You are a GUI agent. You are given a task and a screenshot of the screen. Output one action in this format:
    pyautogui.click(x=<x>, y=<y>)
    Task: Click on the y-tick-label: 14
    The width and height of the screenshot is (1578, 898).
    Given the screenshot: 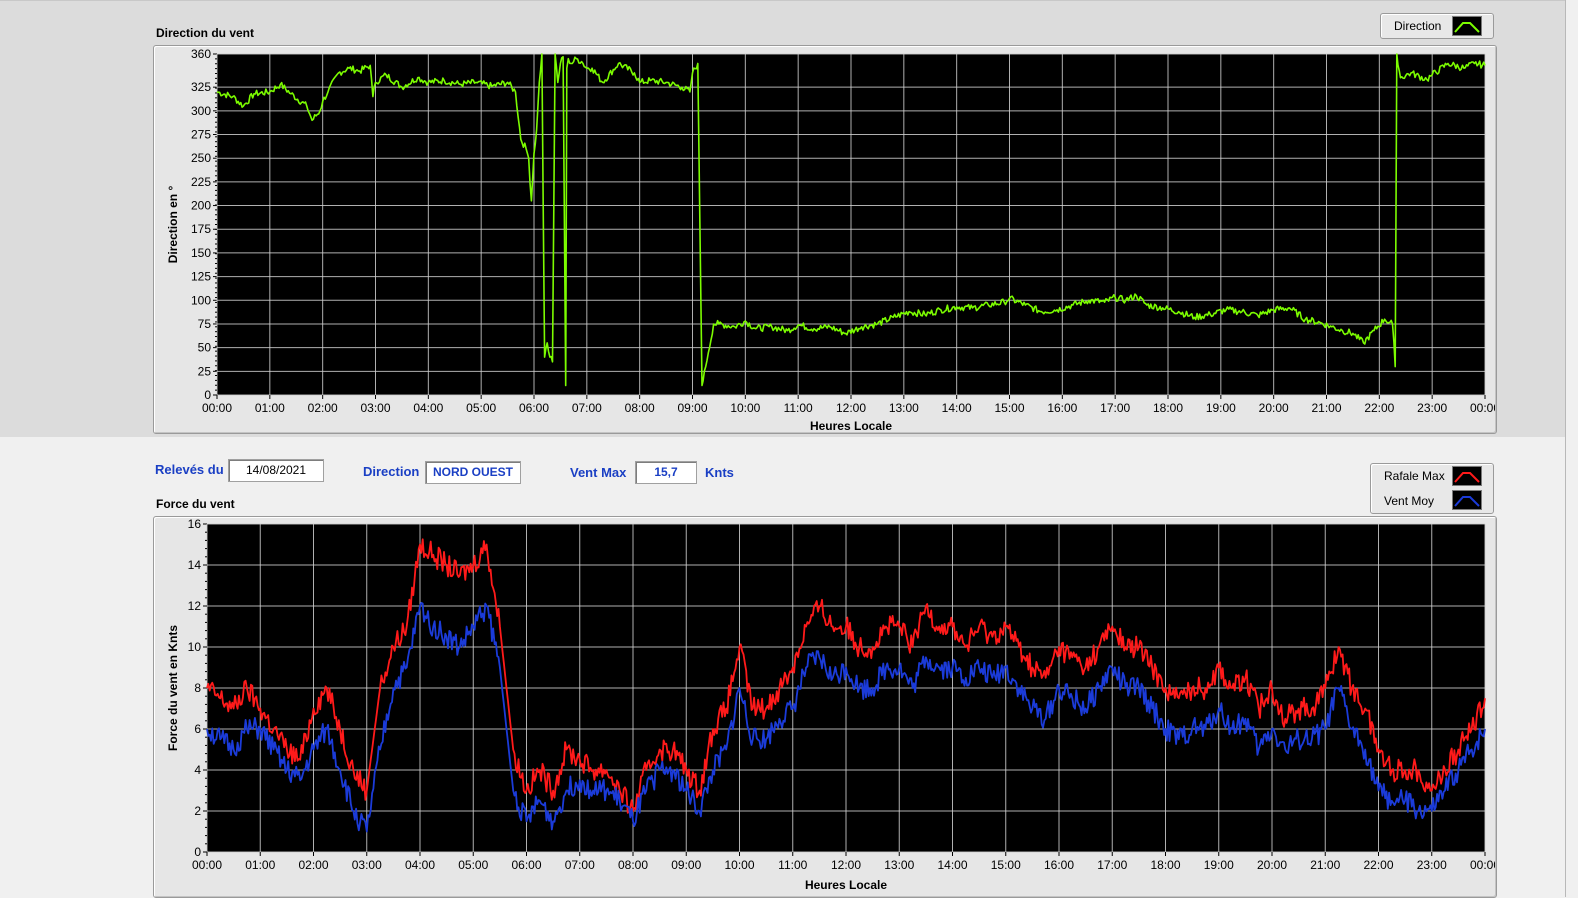 What is the action you would take?
    pyautogui.click(x=195, y=565)
    